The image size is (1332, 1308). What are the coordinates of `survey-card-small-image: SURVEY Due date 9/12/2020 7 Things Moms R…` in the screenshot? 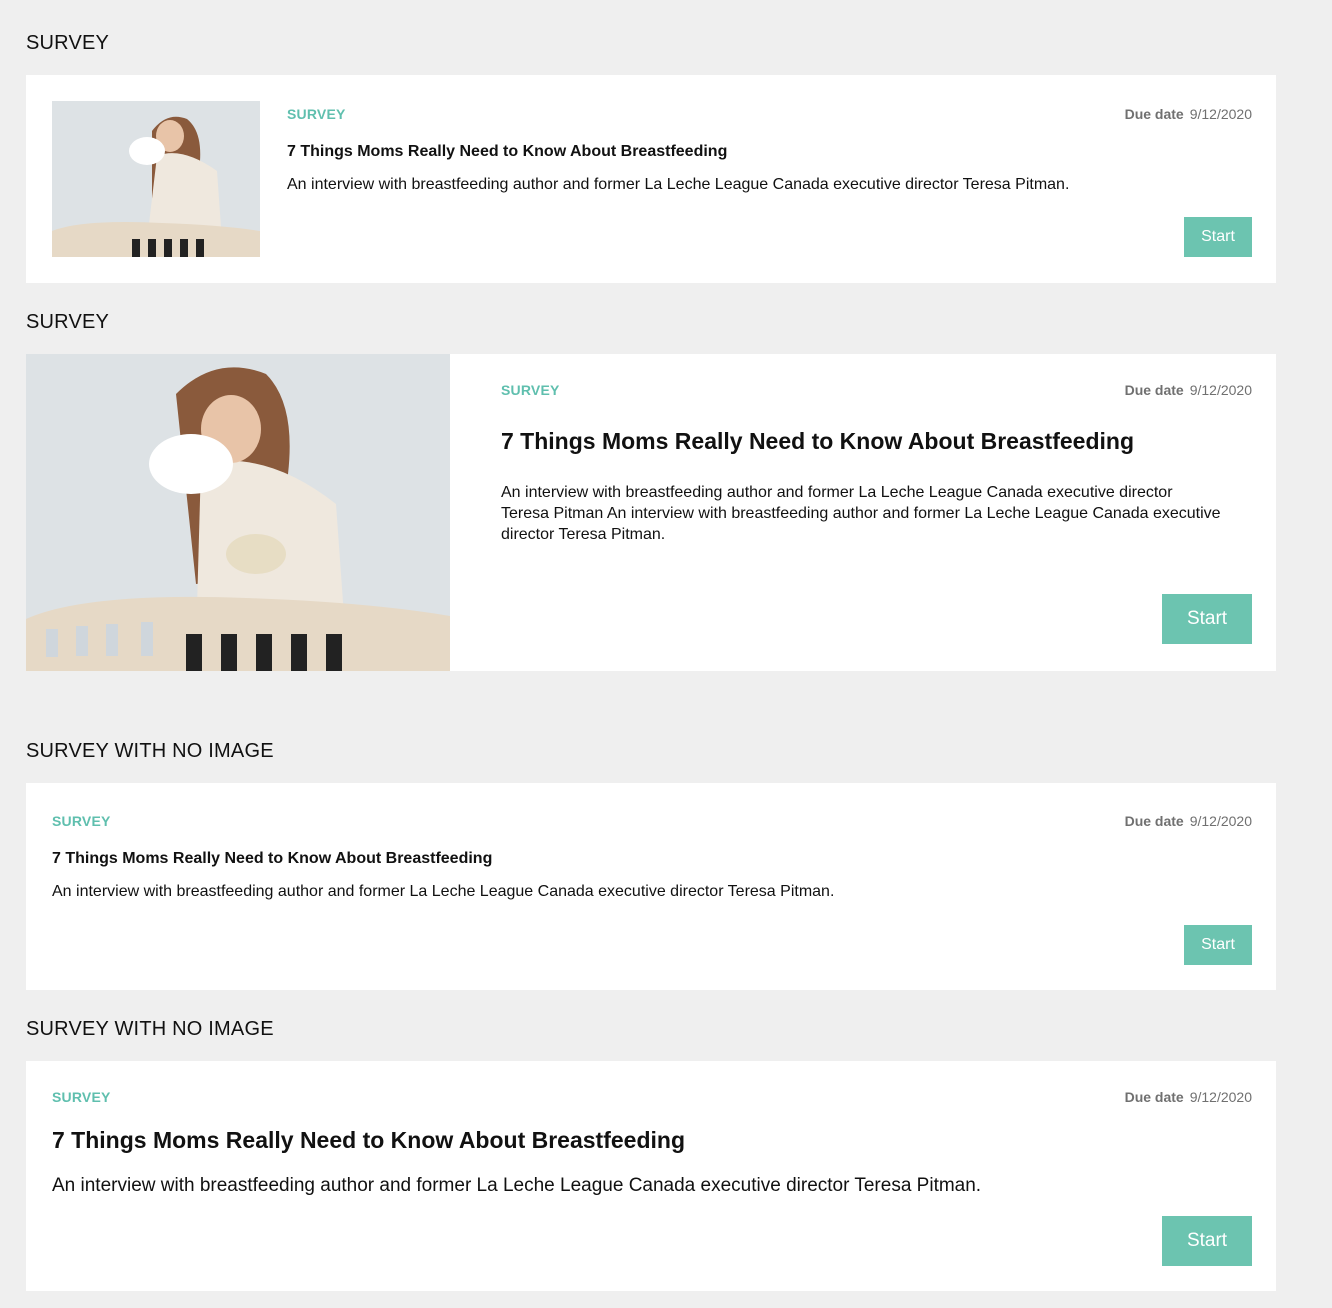 It's located at (651, 179).